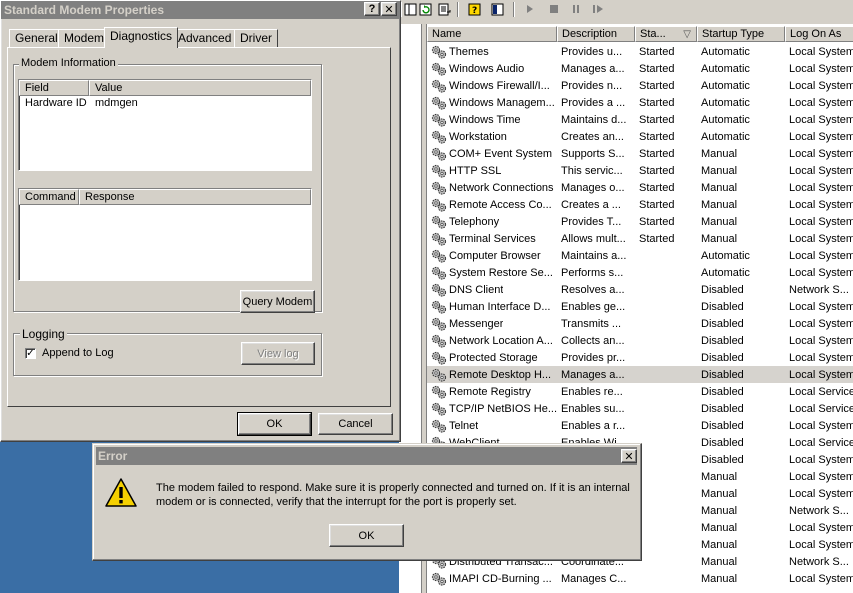 This screenshot has height=593, width=853. What do you see at coordinates (410, 9) in the screenshot?
I see `console-tree-icon` at bounding box center [410, 9].